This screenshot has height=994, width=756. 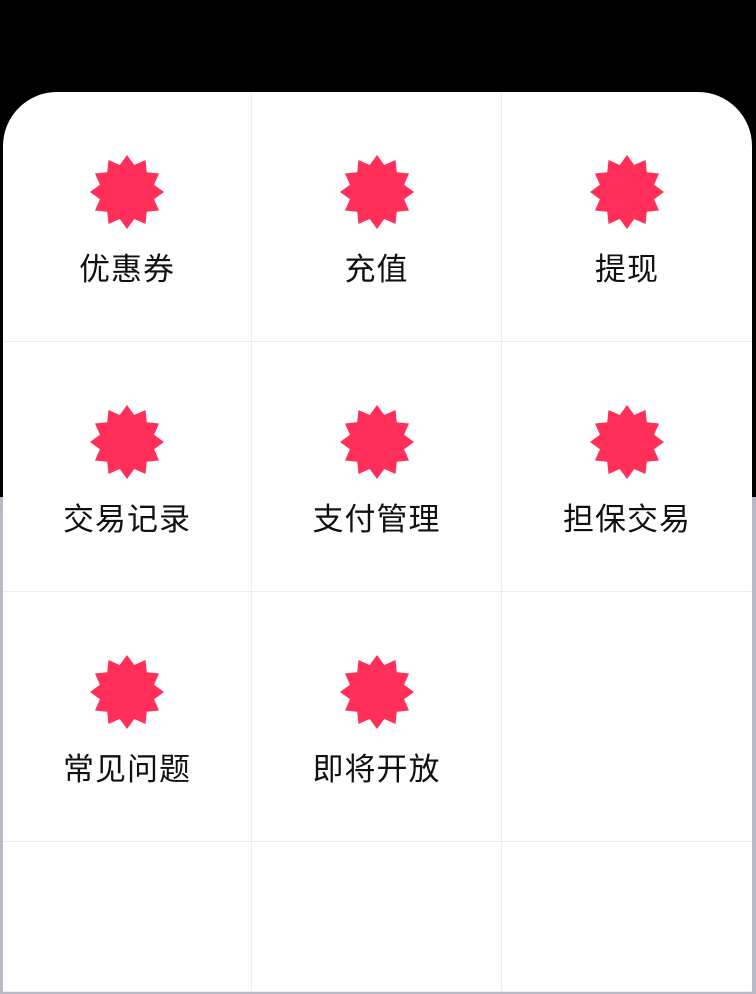 I want to click on grid-item-label: 常见问题, so click(x=127, y=770).